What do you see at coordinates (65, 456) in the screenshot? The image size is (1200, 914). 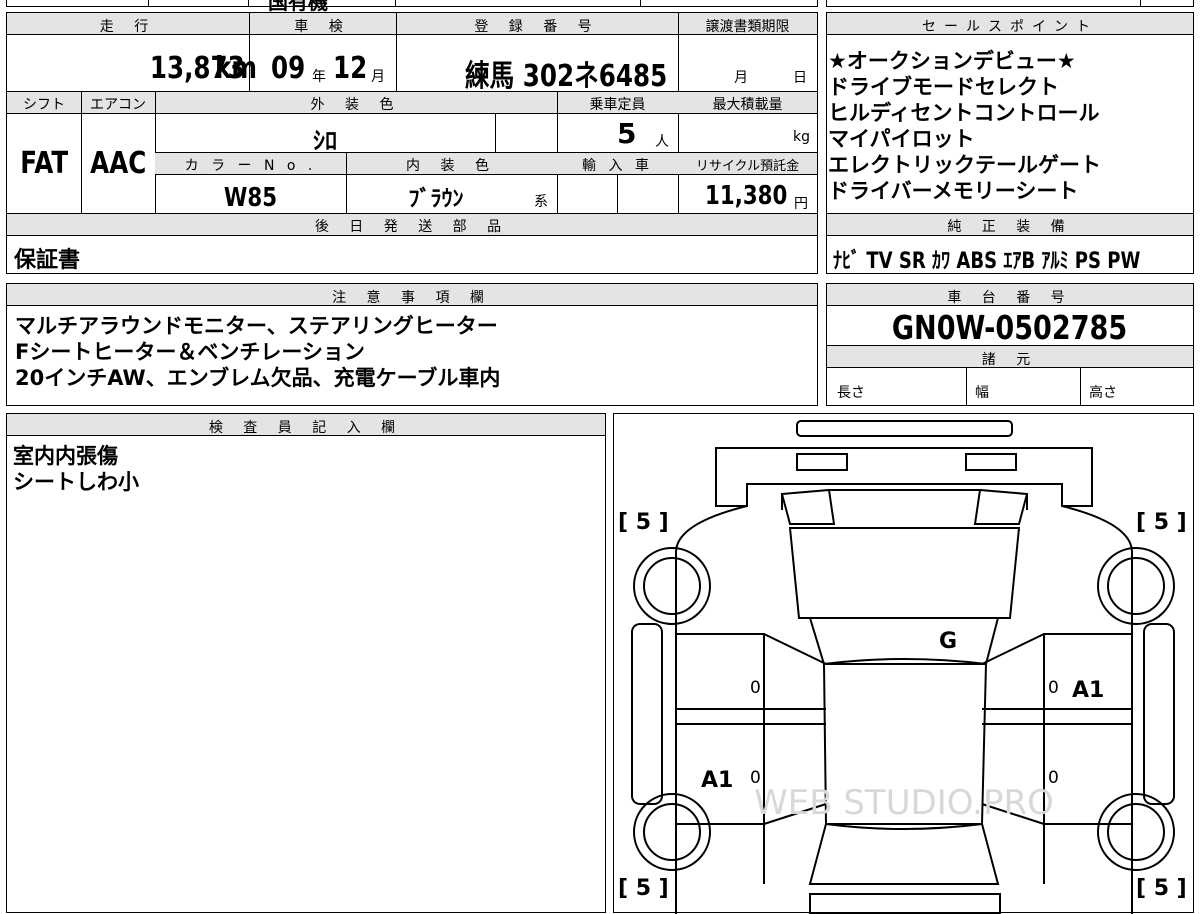 I see `inspector-note-item: 室内内張傷` at bounding box center [65, 456].